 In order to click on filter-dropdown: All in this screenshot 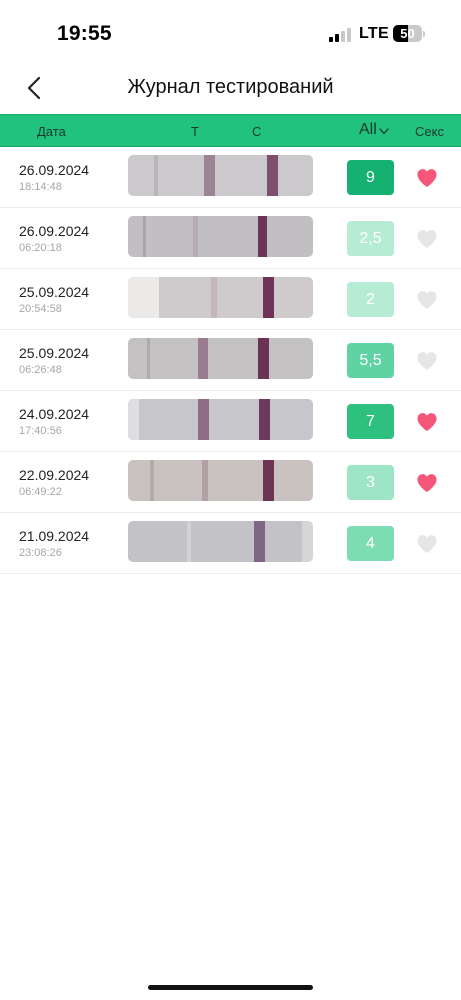, I will do `click(374, 130)`.